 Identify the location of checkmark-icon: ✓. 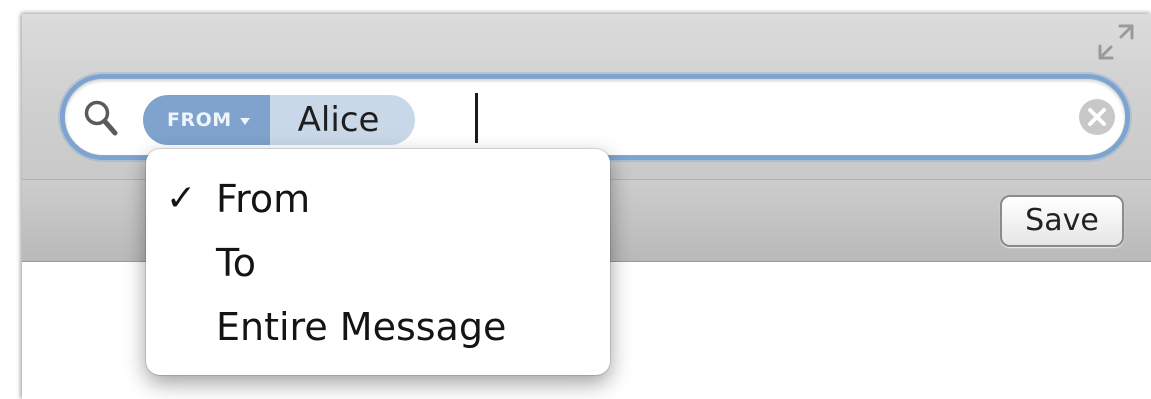
(181, 198).